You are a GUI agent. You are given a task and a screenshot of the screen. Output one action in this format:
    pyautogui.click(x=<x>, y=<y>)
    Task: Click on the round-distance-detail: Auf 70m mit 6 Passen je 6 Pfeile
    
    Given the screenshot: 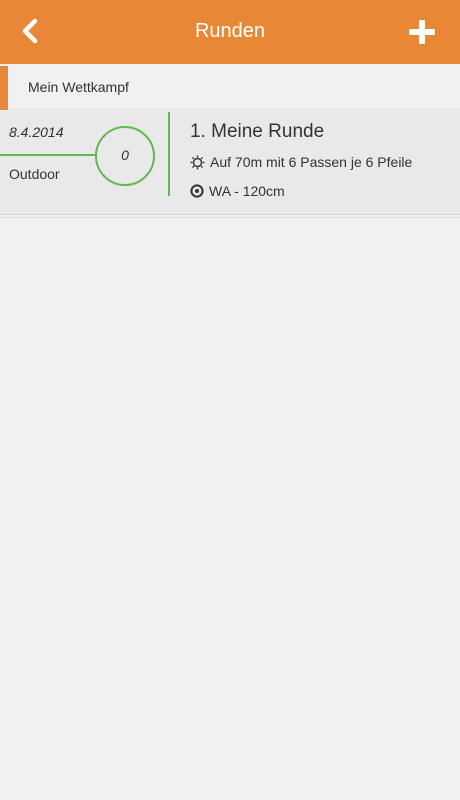 What is the action you would take?
    pyautogui.click(x=301, y=162)
    